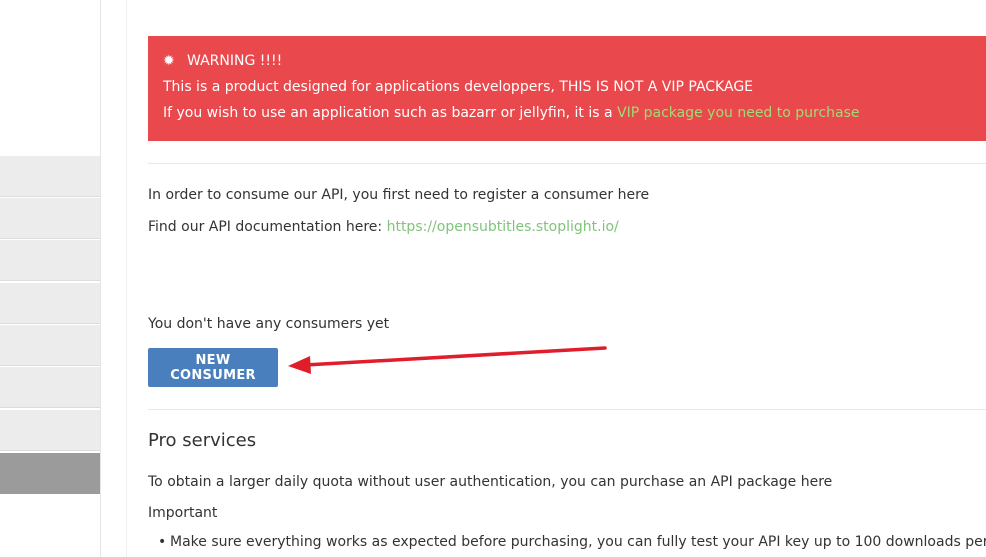 The image size is (986, 557). Describe the element at coordinates (183, 513) in the screenshot. I see `important-label: Important` at that location.